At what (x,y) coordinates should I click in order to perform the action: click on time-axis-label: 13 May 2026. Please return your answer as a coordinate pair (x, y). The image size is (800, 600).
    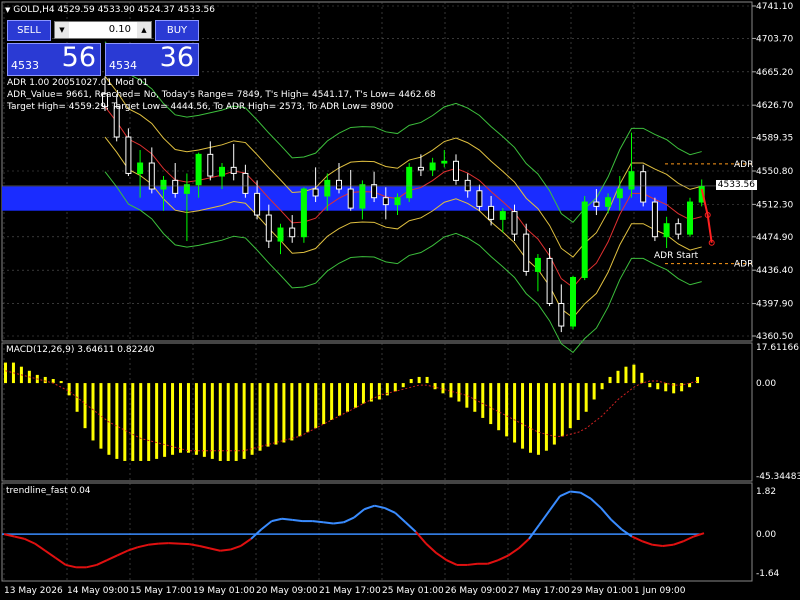
    Looking at the image, I should click on (33, 591).